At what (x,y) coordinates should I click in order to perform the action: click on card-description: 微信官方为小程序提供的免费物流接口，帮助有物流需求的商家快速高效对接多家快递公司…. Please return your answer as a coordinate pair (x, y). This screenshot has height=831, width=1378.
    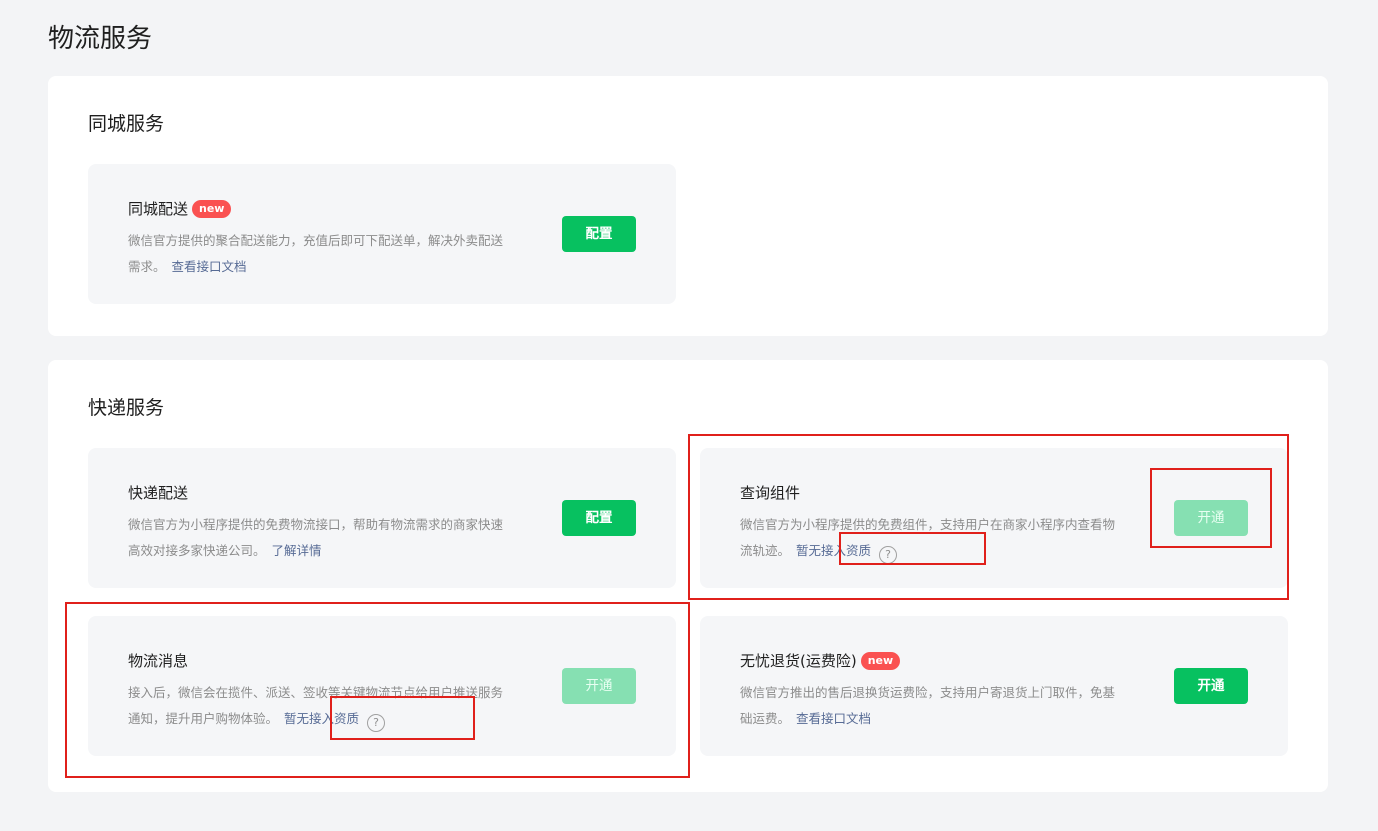
    Looking at the image, I should click on (318, 538).